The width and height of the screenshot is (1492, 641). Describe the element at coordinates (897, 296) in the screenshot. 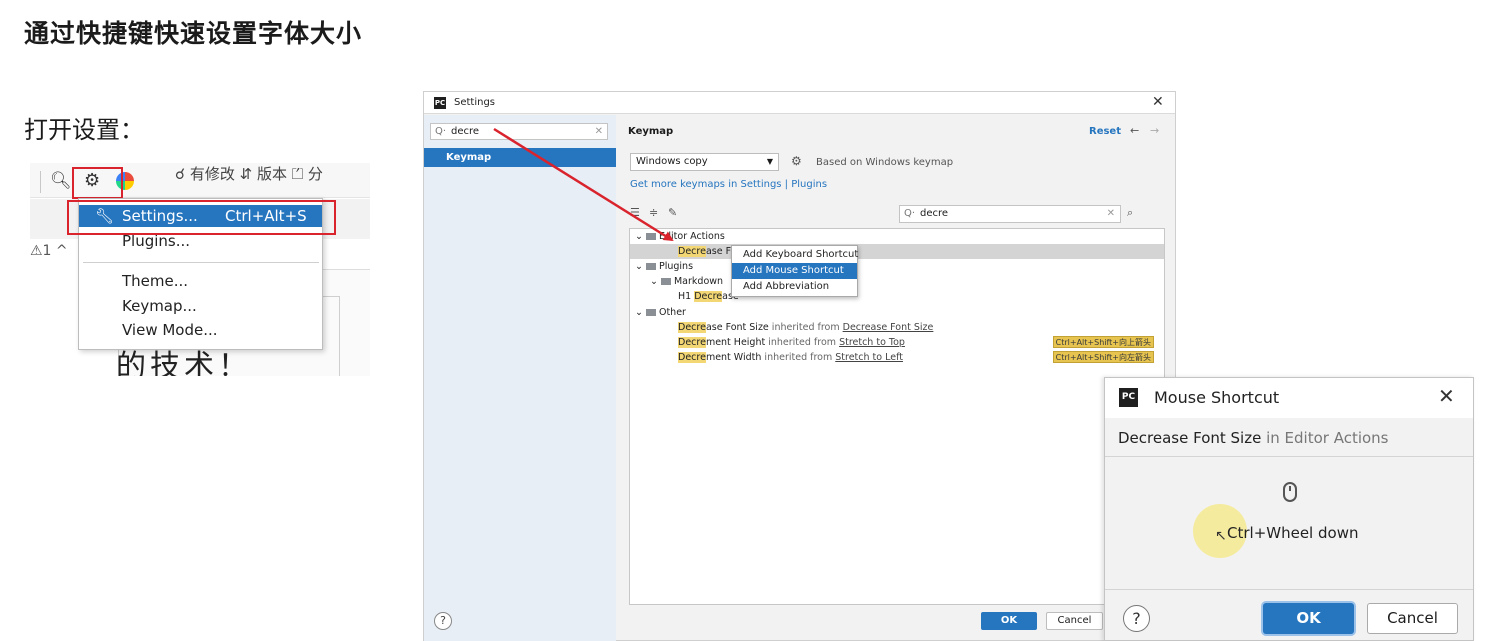

I see `tree-row-markdown-decrease: H1 Decrease` at that location.